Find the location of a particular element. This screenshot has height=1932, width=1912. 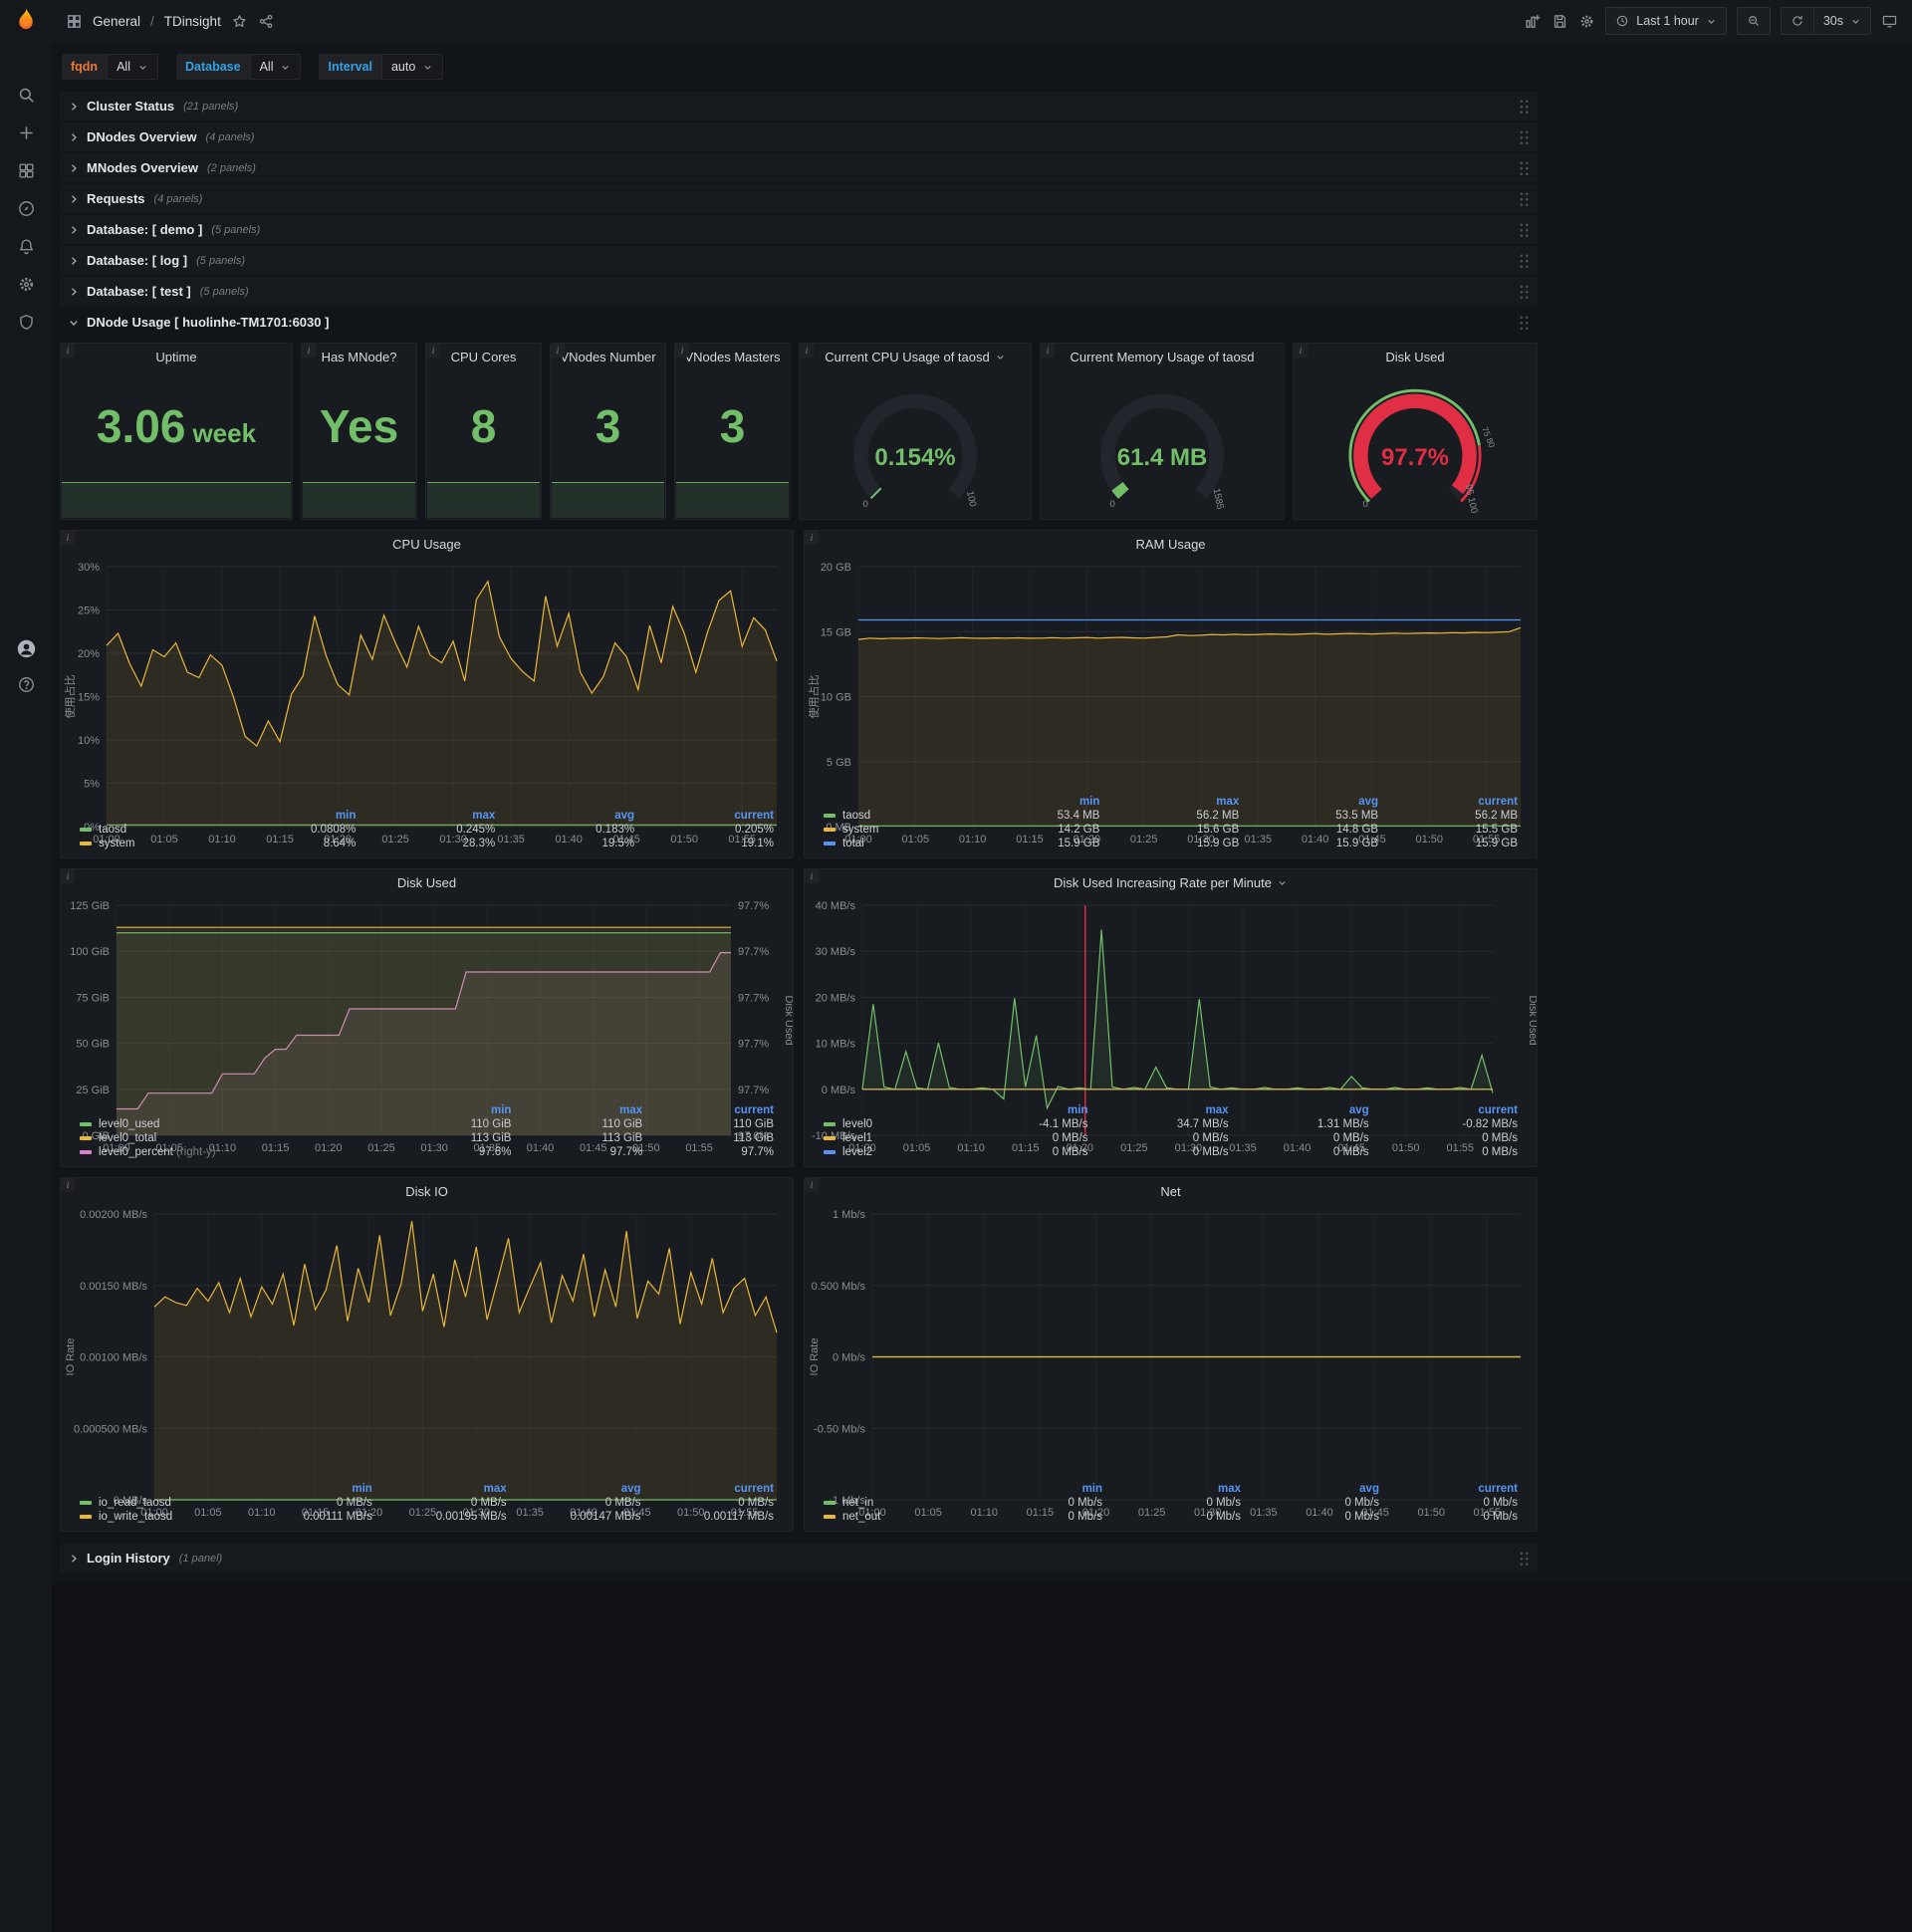

row-requests: Requests (4 panels) is located at coordinates (799, 199).